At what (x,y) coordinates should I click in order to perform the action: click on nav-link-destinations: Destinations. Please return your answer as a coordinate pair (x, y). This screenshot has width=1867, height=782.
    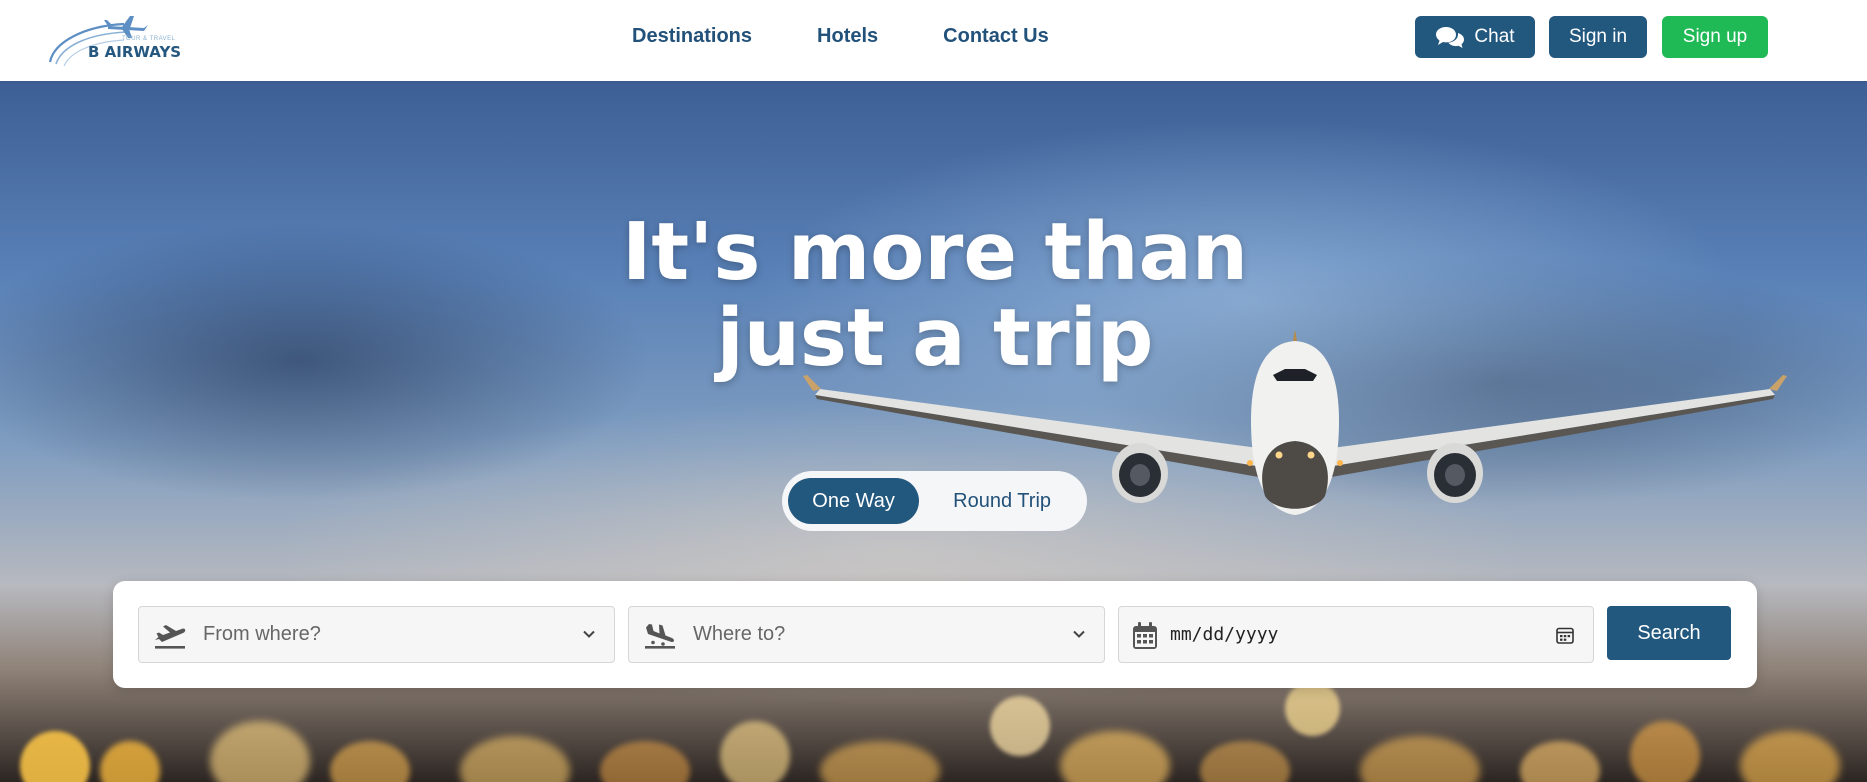
    Looking at the image, I should click on (692, 36).